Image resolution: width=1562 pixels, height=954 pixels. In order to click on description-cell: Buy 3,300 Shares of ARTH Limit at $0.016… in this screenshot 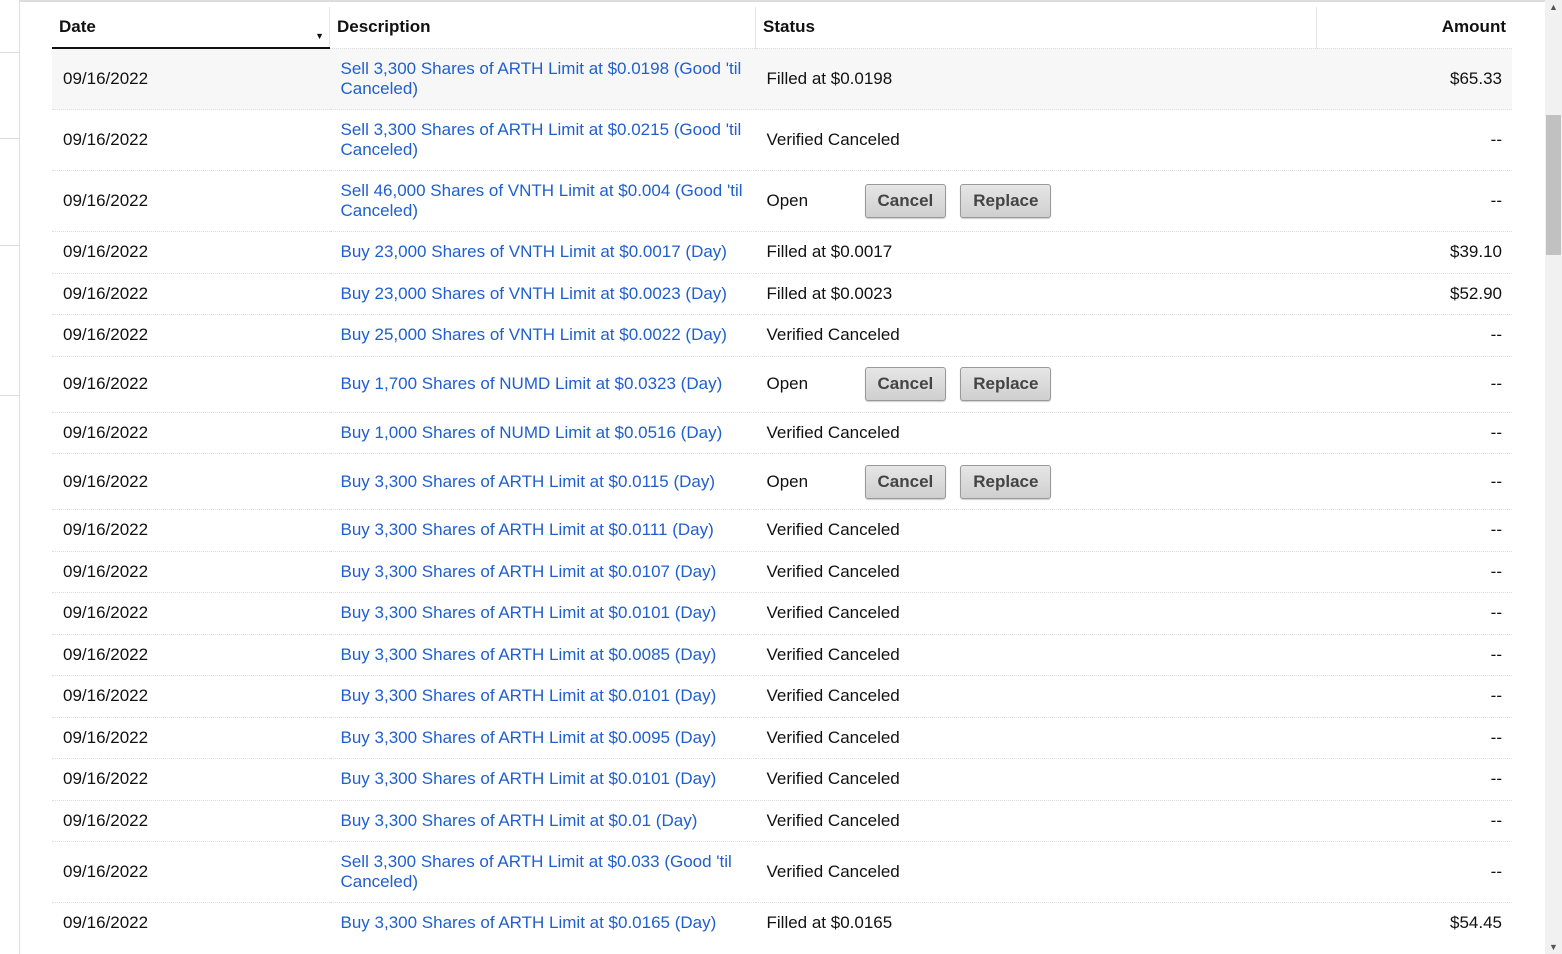, I will do `click(542, 923)`.